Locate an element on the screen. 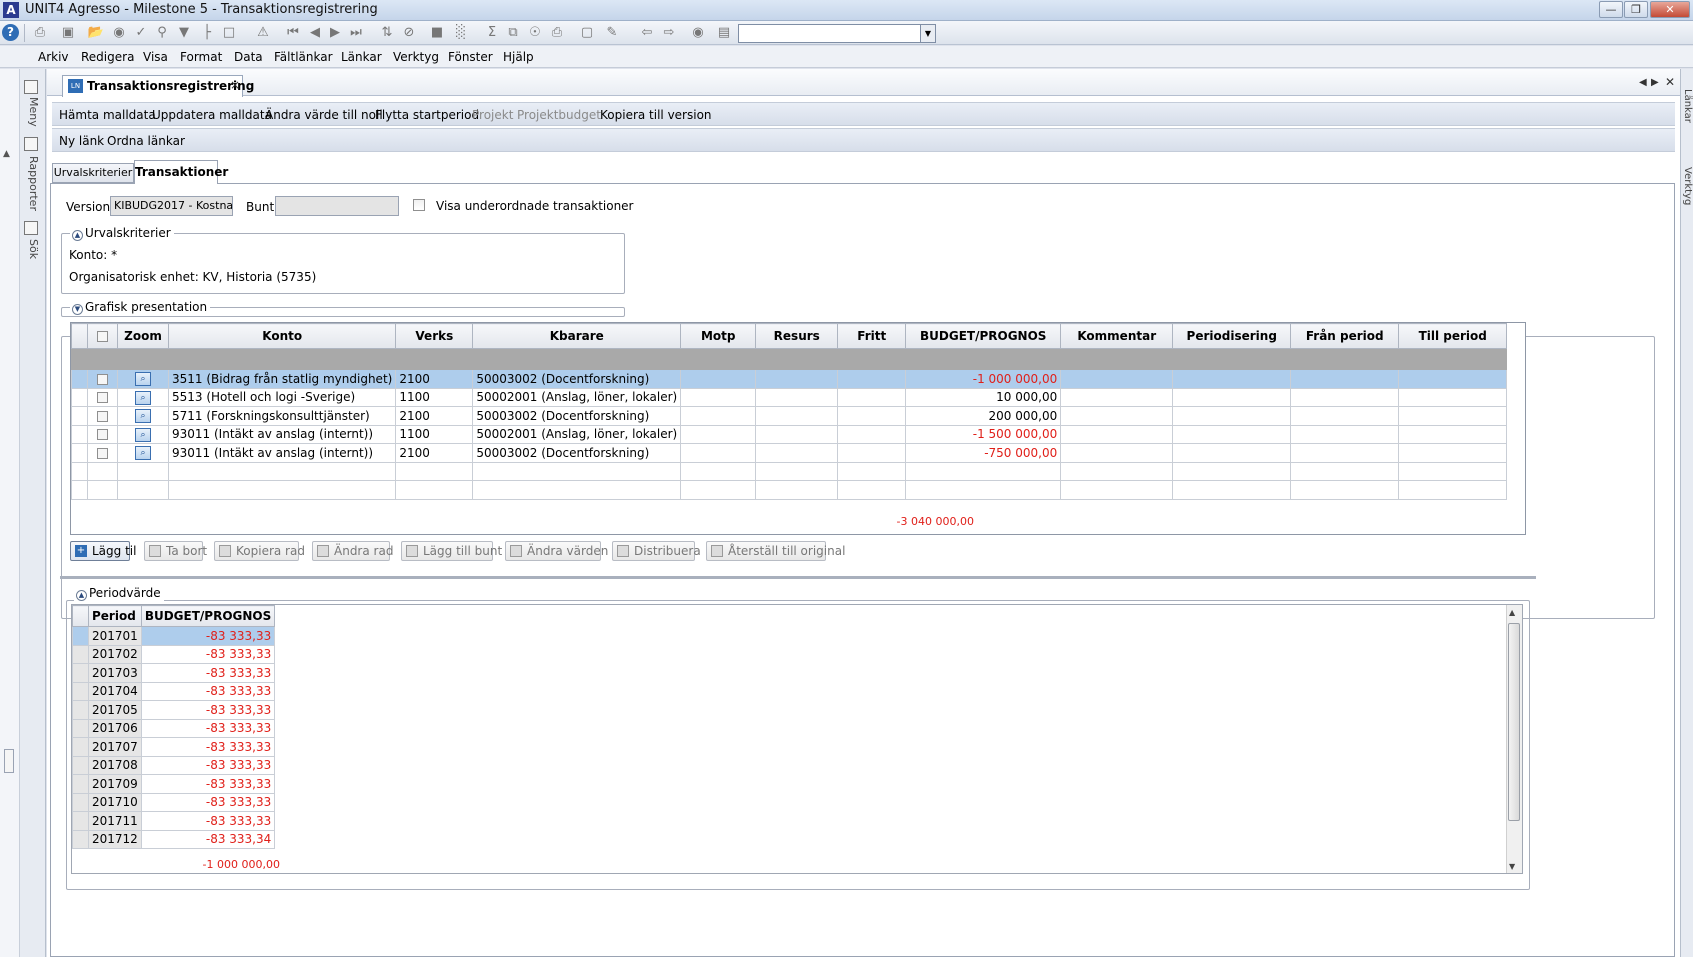 This screenshot has width=1693, height=957. action-ordna-lankar: Ordna länkar is located at coordinates (146, 141).